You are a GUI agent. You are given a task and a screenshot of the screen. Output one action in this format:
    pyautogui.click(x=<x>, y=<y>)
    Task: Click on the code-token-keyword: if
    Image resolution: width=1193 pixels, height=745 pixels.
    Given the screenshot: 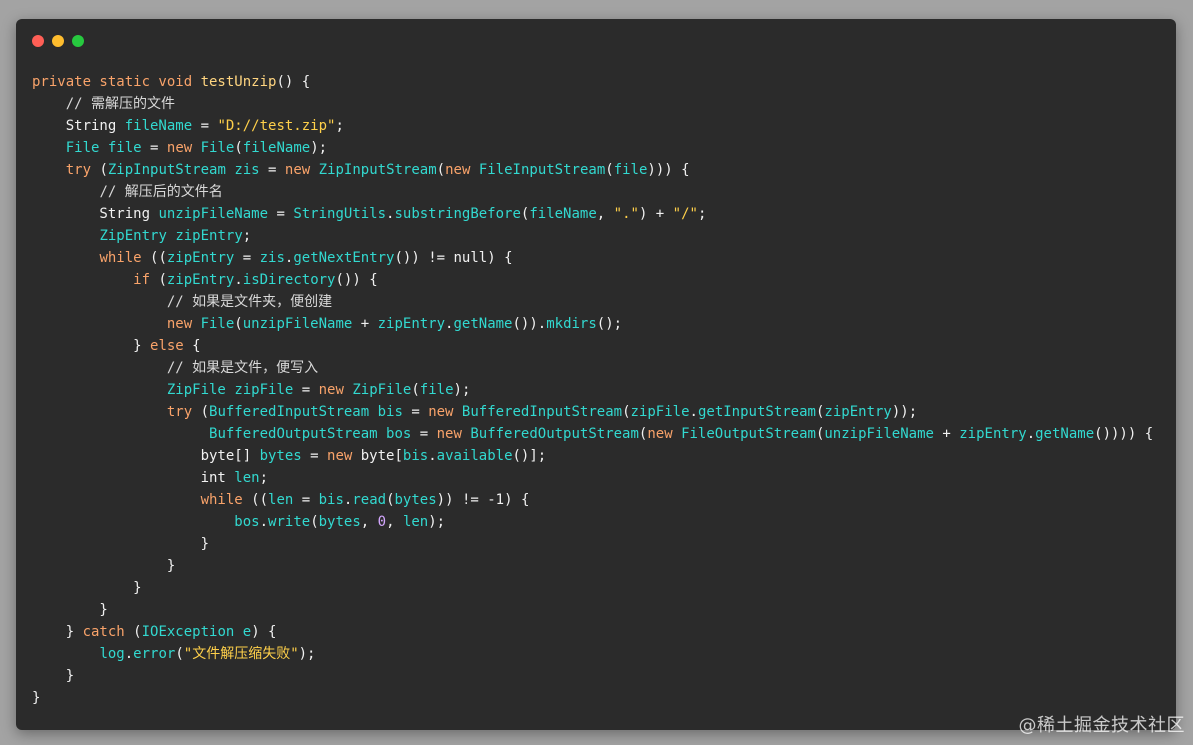 What is the action you would take?
    pyautogui.click(x=146, y=280)
    